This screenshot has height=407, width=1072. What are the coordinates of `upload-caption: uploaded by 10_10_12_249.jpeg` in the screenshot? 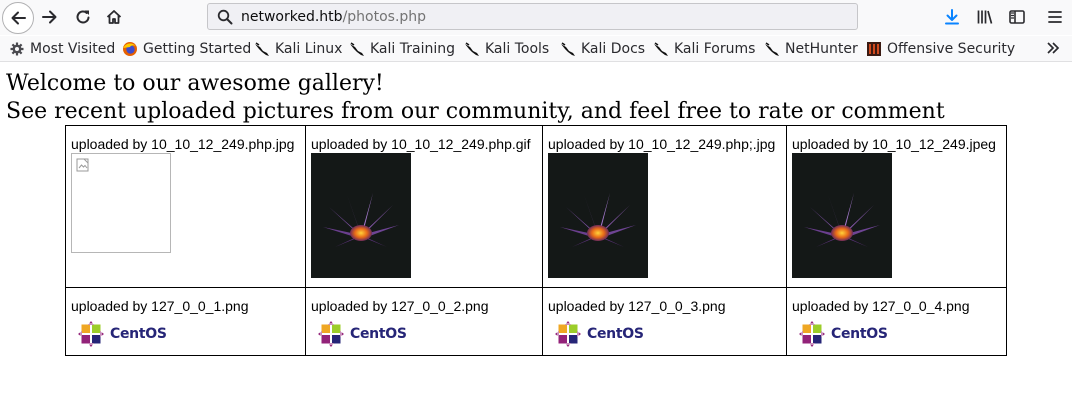 It's located at (894, 144).